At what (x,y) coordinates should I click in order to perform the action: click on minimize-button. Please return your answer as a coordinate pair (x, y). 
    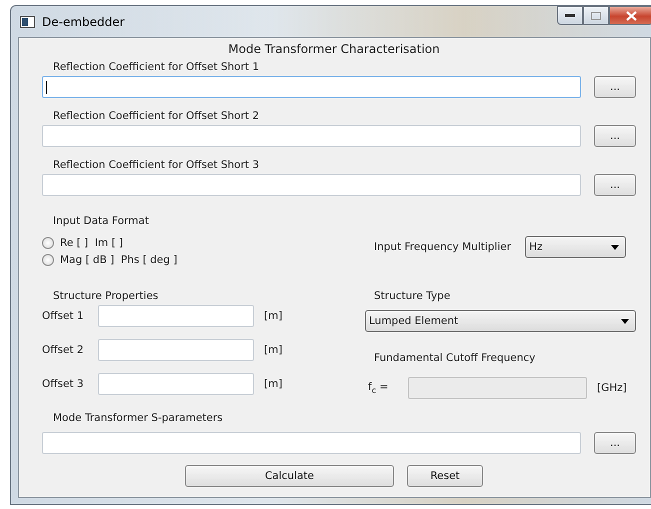
    Looking at the image, I should click on (570, 15).